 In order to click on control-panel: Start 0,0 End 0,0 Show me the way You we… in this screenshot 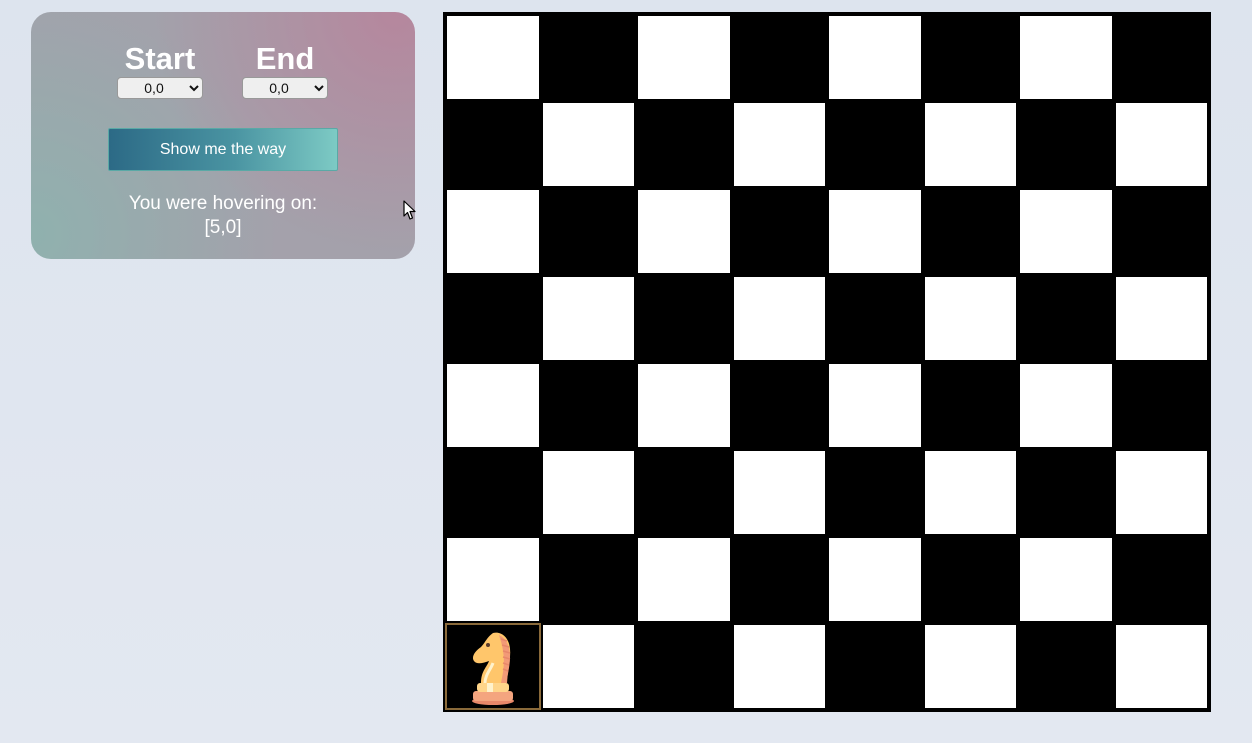, I will do `click(223, 135)`.